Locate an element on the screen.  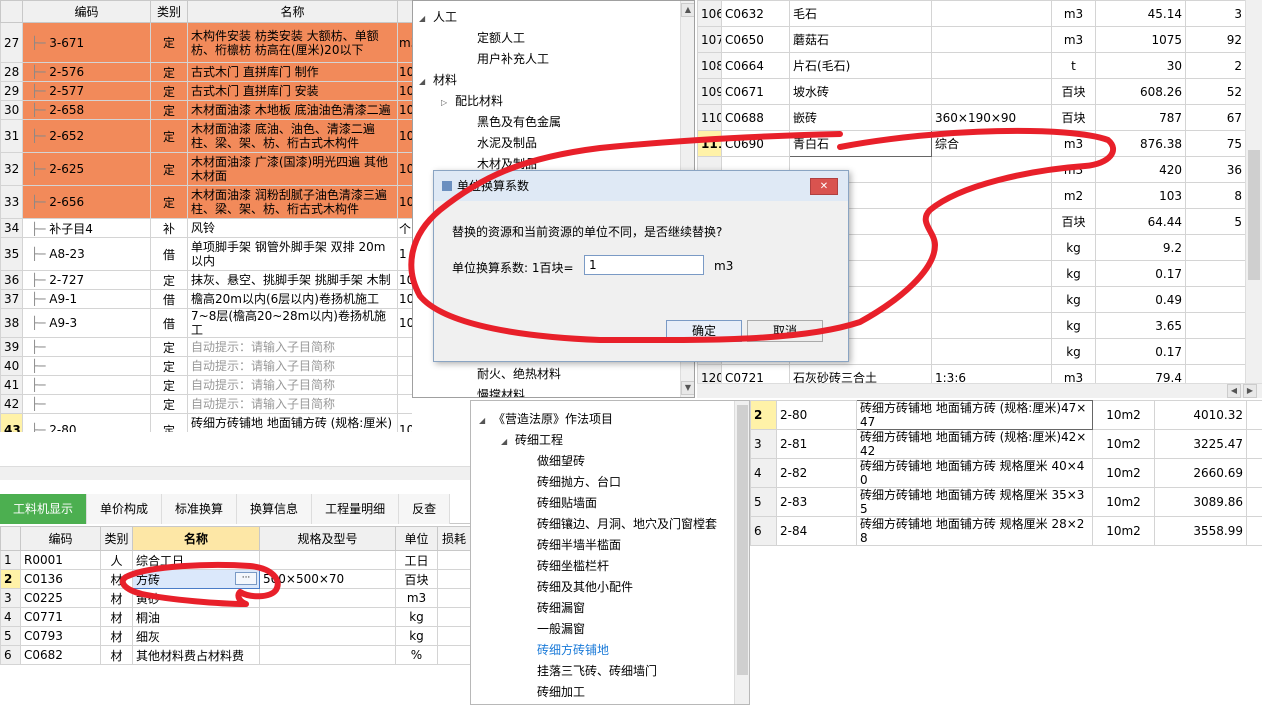
row-name: 木材面油漆 广漆(国漆)明光四遍 其他木材面 is located at coordinates (292, 169).